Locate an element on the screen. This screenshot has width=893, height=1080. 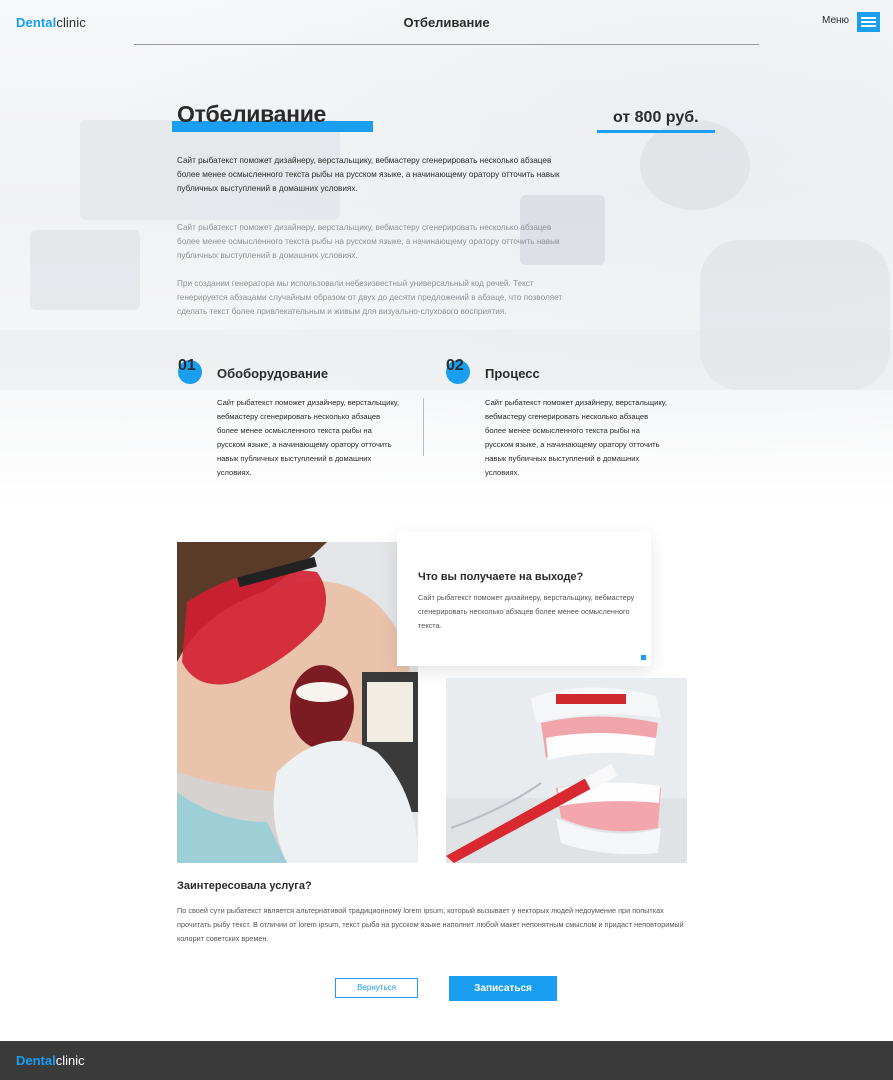
feature-title-process: Процесс is located at coordinates (512, 373).